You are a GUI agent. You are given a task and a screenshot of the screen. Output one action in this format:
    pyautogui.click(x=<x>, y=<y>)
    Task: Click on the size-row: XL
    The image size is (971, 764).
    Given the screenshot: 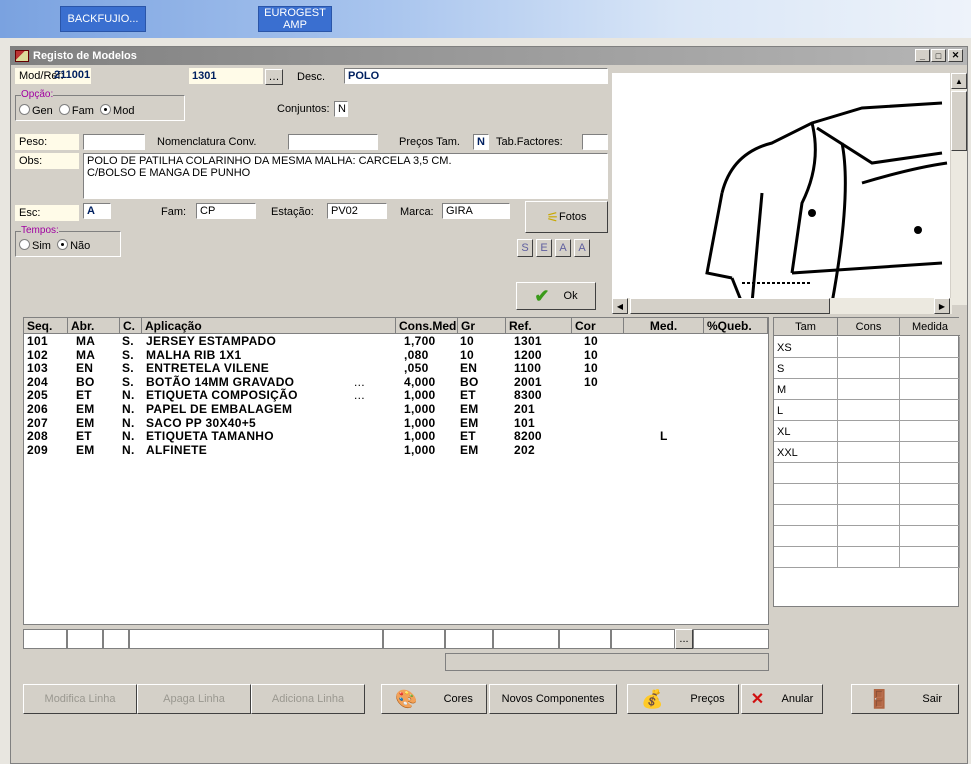 What is the action you would take?
    pyautogui.click(x=867, y=431)
    